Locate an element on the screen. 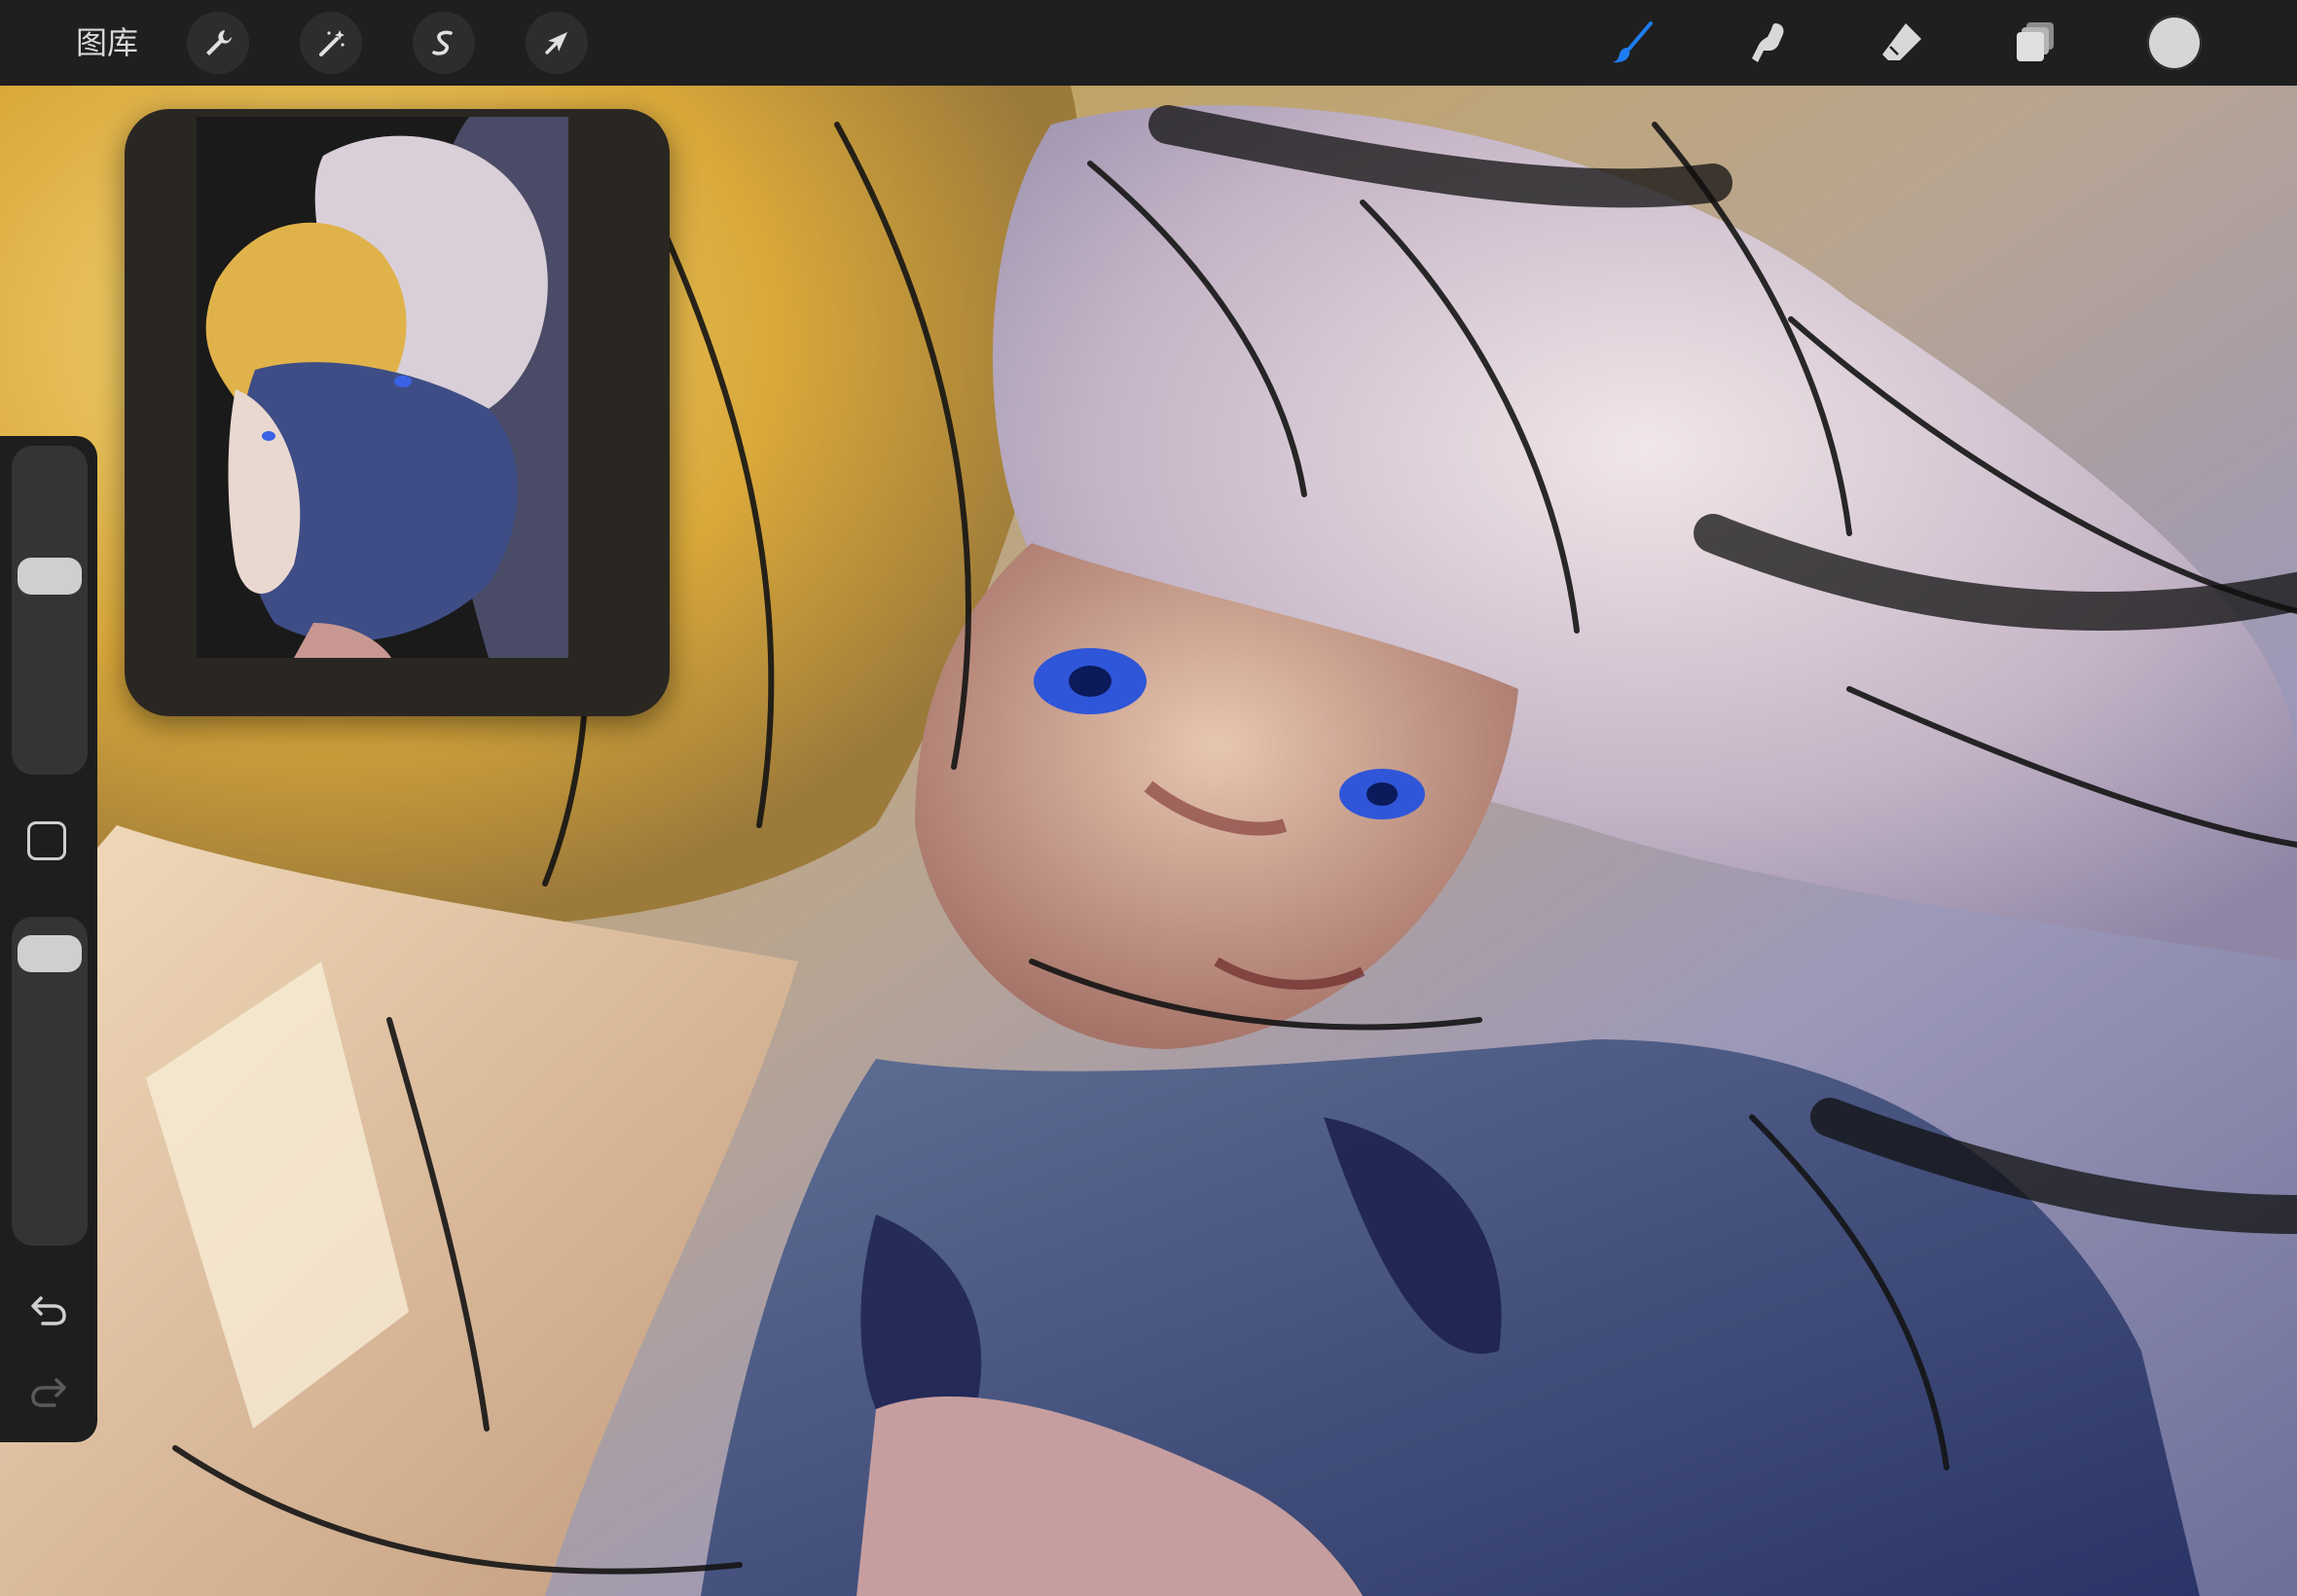 The image size is (2297, 1596). modify-square-icon is located at coordinates (46, 840).